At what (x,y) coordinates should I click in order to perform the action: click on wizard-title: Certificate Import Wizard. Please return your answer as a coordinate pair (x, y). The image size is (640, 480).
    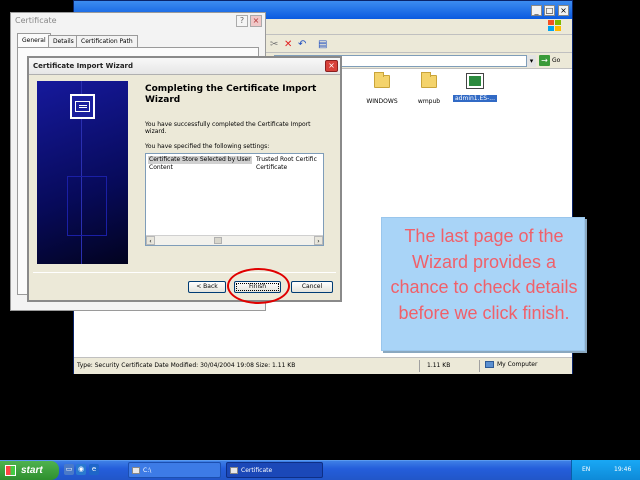
    Looking at the image, I should click on (83, 66).